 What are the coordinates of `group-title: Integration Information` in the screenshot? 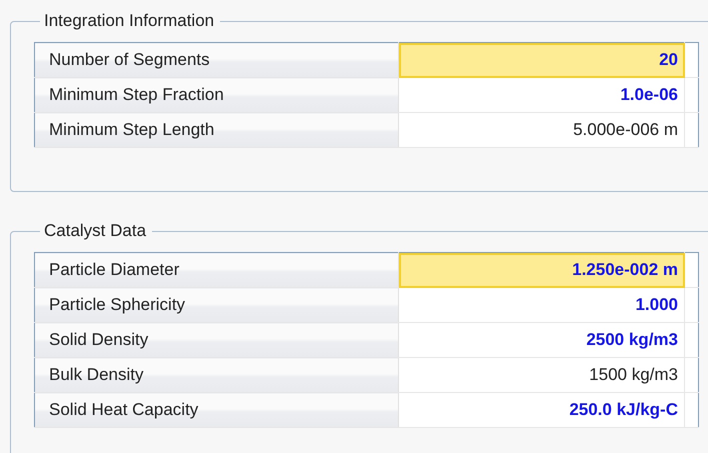 It's located at (129, 21).